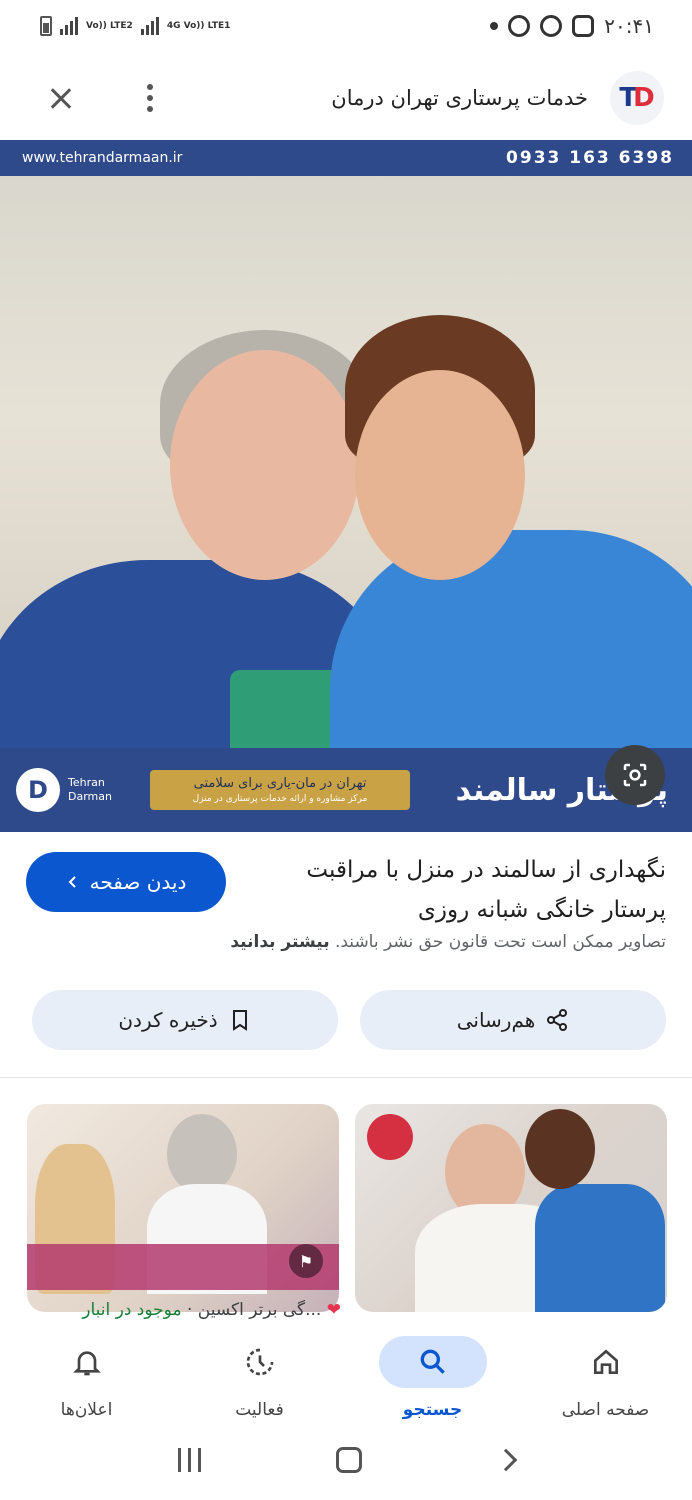 The width and height of the screenshot is (692, 1500). What do you see at coordinates (459, 98) in the screenshot?
I see `site-title: خدمات پرستاری تهران درمان` at bounding box center [459, 98].